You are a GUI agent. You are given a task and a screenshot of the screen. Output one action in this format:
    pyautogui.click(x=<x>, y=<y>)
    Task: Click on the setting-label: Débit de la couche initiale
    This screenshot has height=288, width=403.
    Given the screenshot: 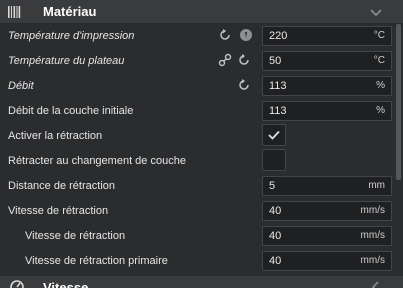 What is the action you would take?
    pyautogui.click(x=71, y=111)
    